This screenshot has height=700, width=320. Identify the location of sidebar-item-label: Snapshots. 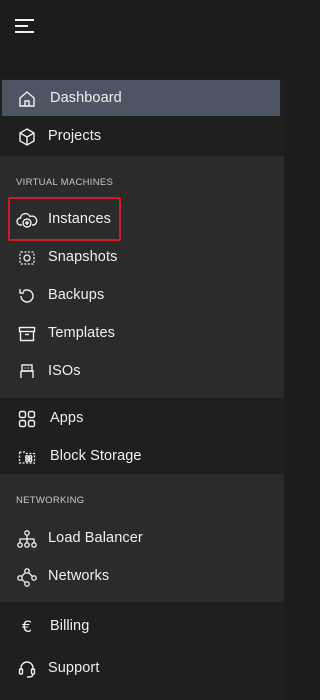
(83, 257).